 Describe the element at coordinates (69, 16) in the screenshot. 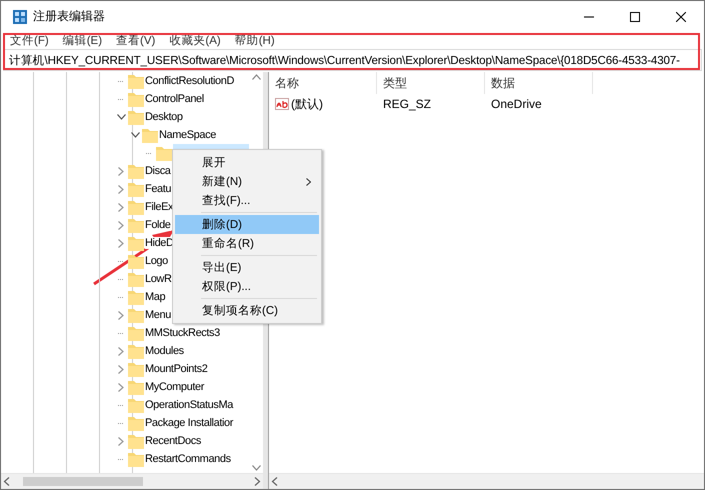

I see `window-title: 注册表编辑器` at that location.